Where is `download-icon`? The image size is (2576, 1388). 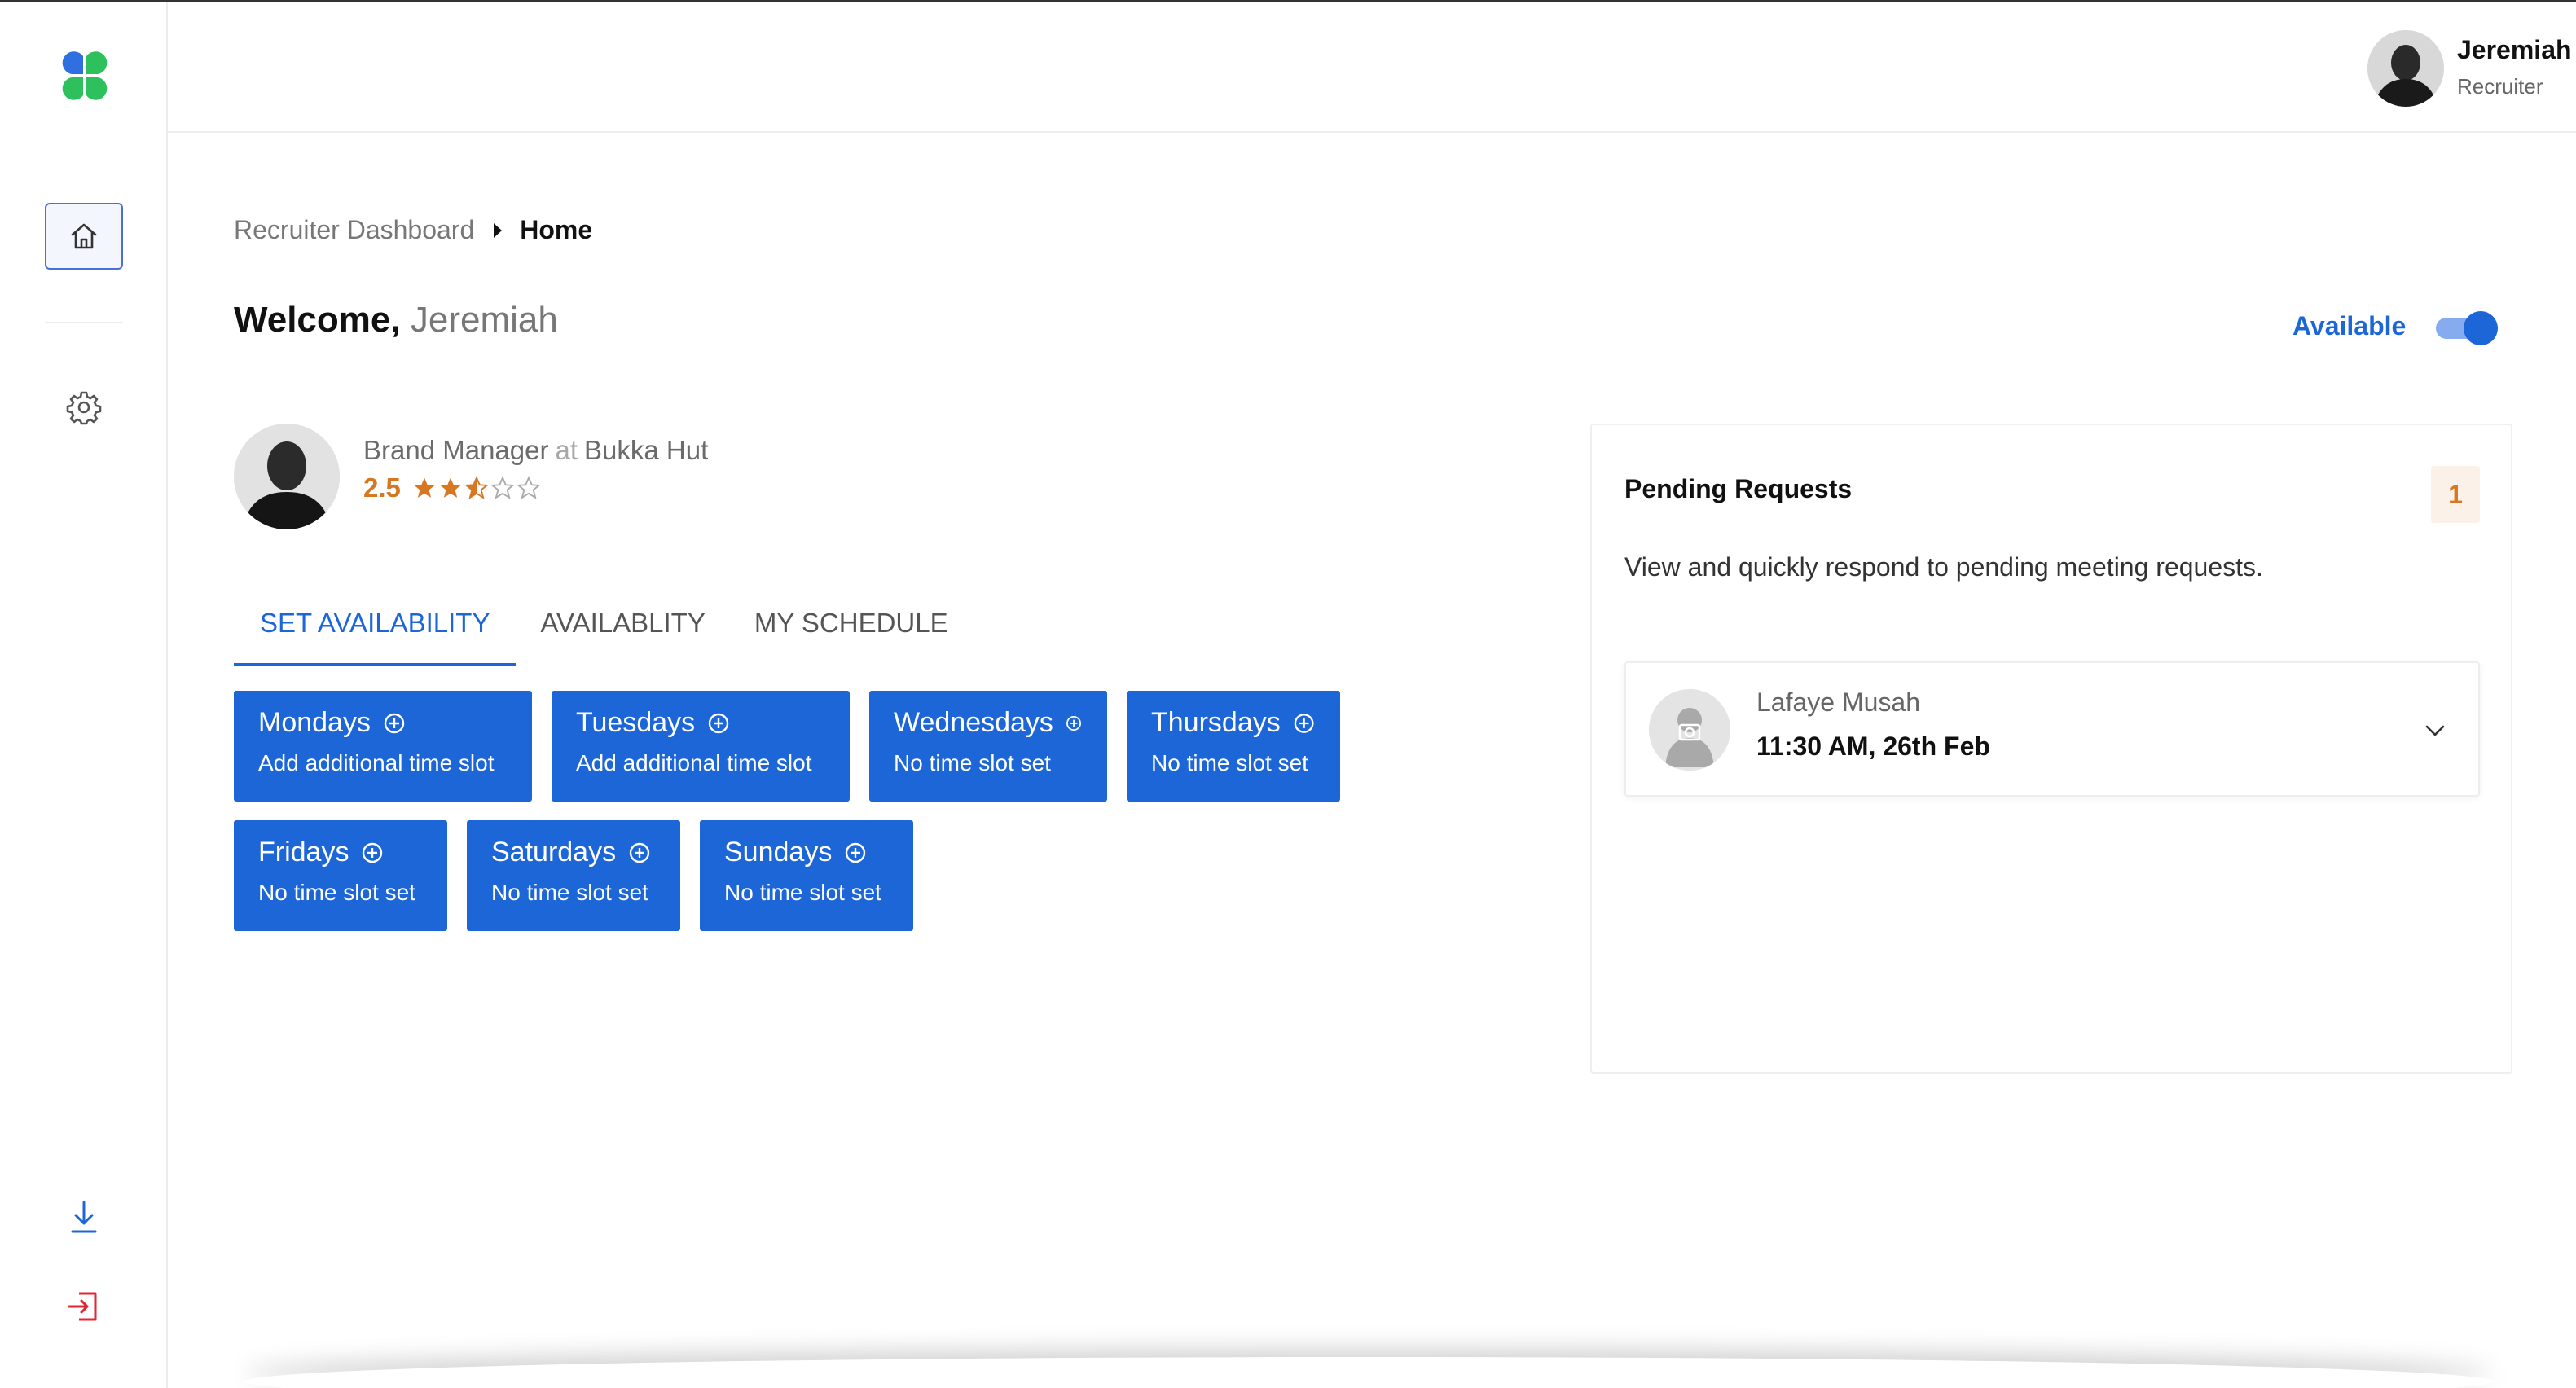 download-icon is located at coordinates (84, 1217).